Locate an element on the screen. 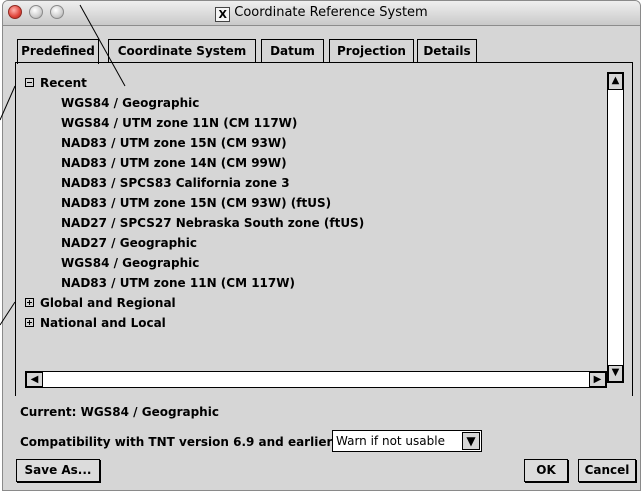 The image size is (643, 492). tree-group-national-local: National and Local is located at coordinates (95, 323).